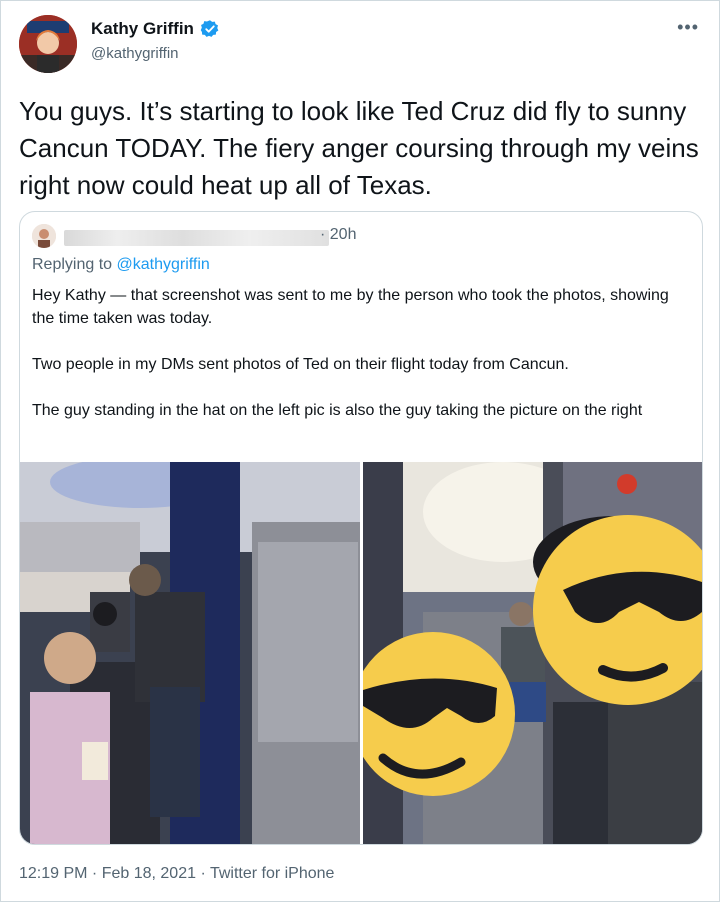 Image resolution: width=720 pixels, height=902 pixels. Describe the element at coordinates (142, 29) in the screenshot. I see `author-name: Kathy Griffin` at that location.